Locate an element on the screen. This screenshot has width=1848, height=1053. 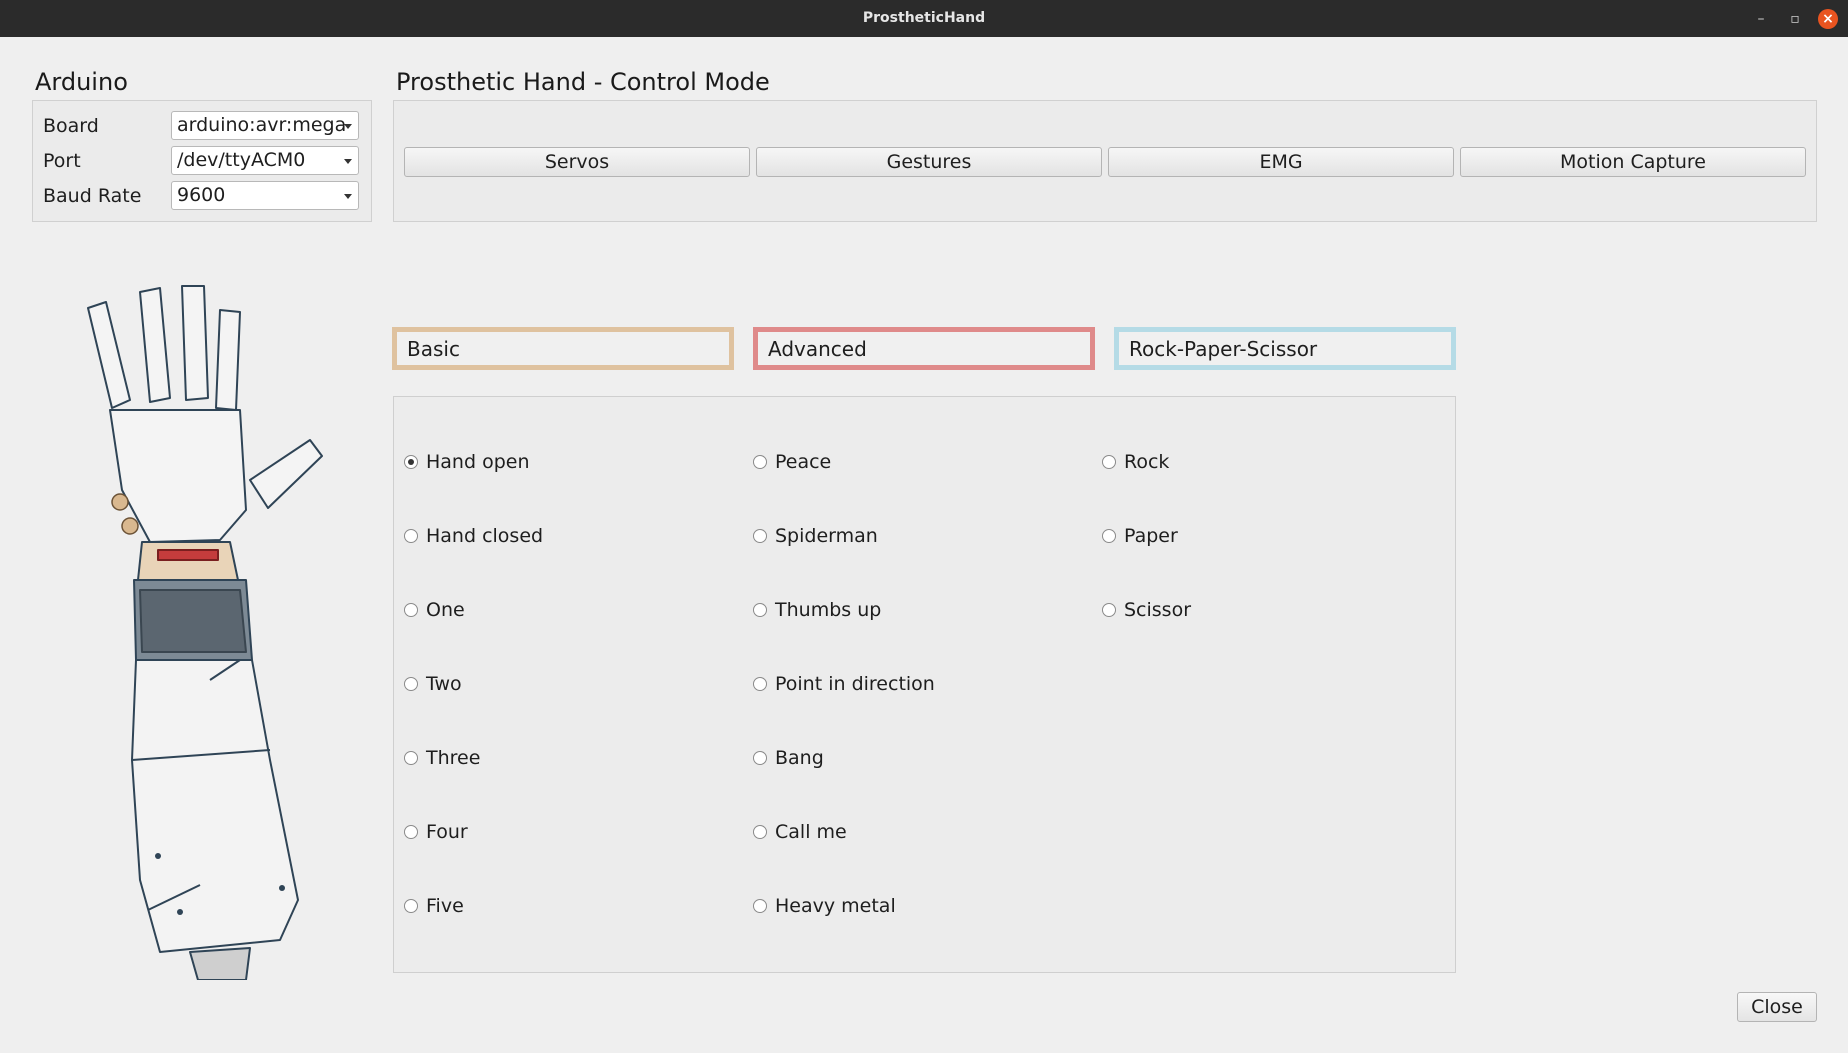
control-mode-group: Servos Gestures EMG Motion Capture is located at coordinates (1105, 161).